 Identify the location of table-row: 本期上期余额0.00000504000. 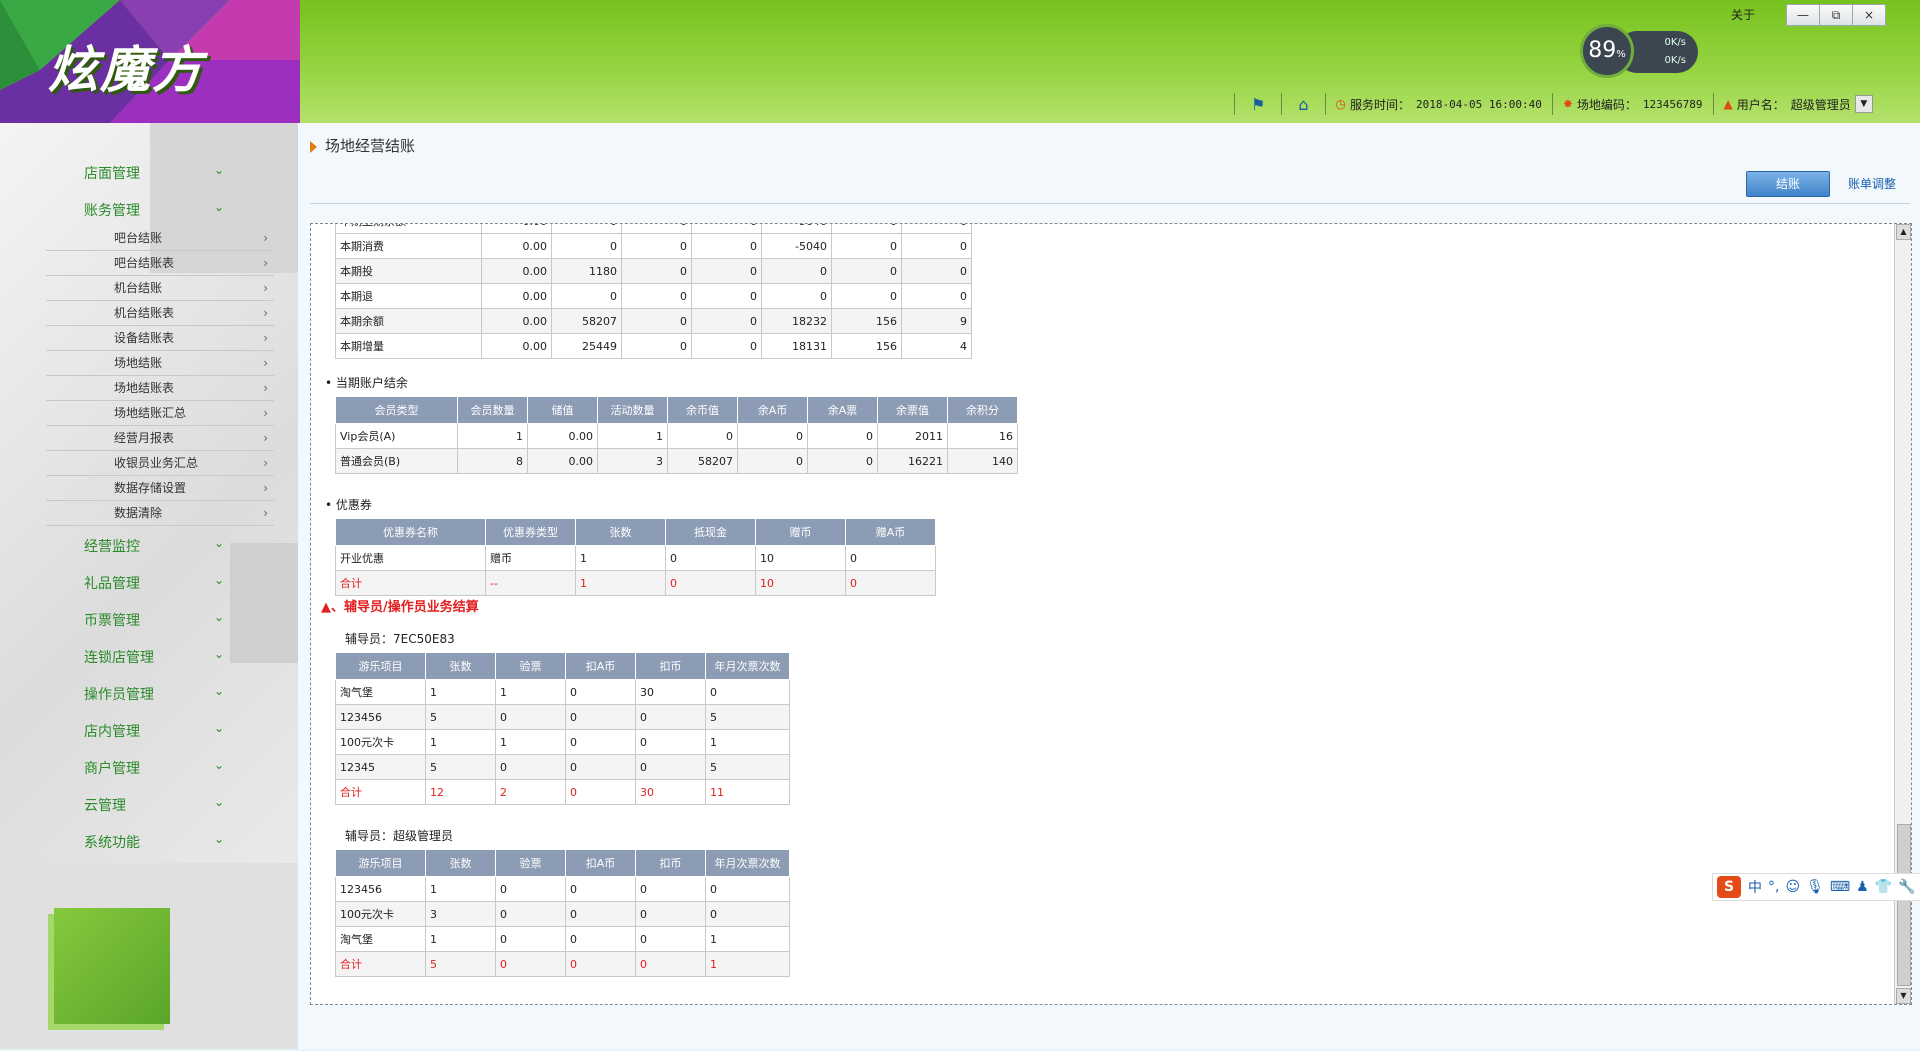
(653, 229).